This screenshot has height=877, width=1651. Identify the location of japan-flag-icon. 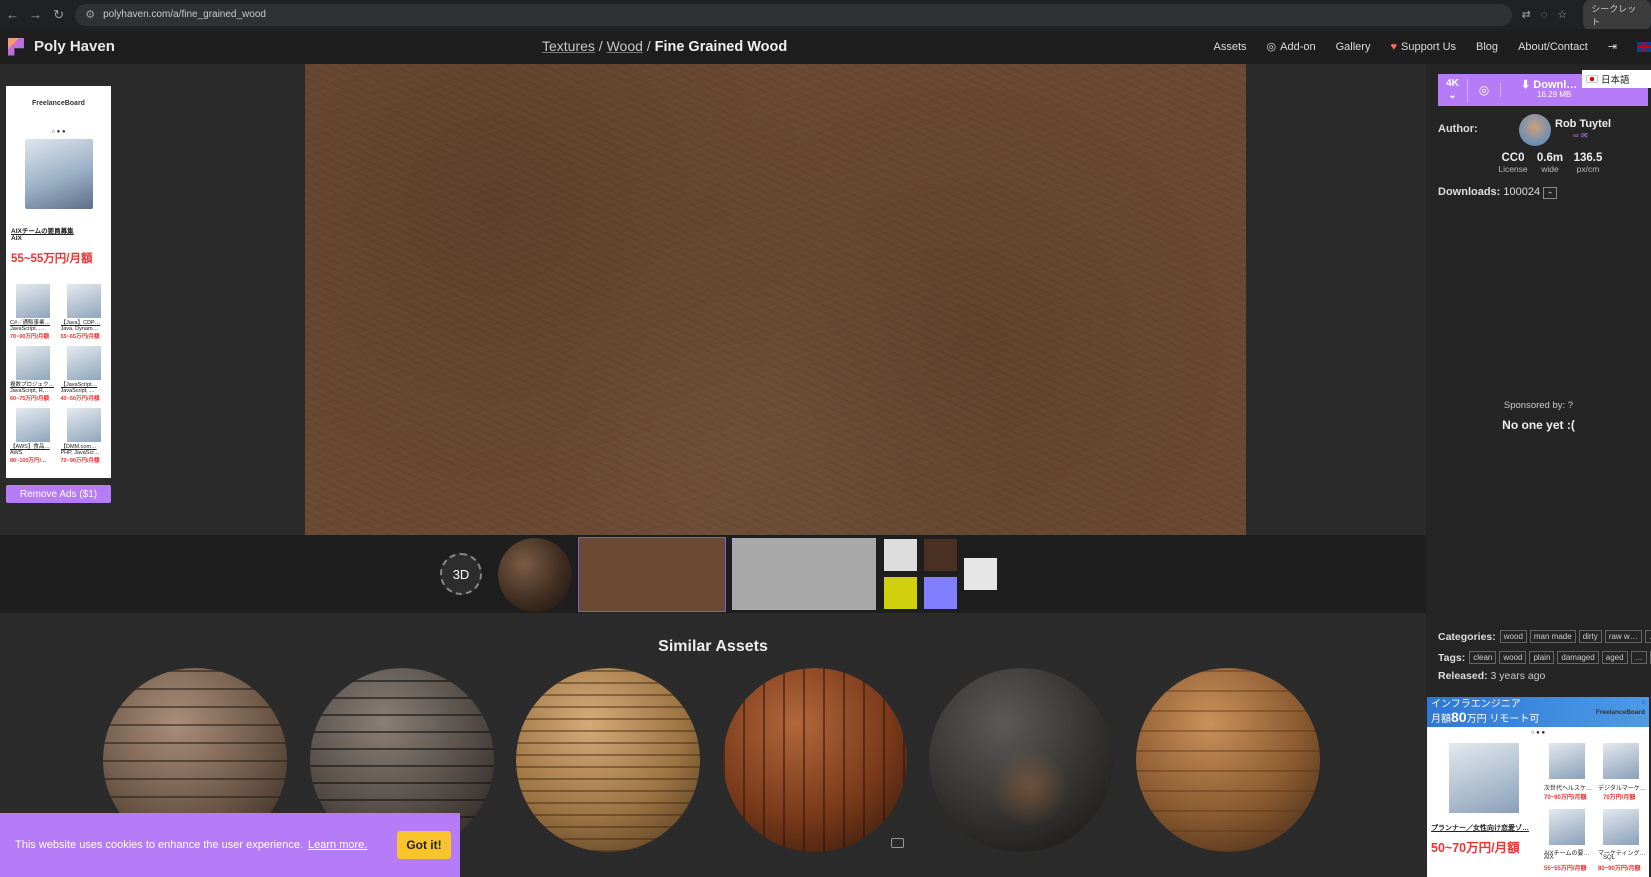
(1592, 79).